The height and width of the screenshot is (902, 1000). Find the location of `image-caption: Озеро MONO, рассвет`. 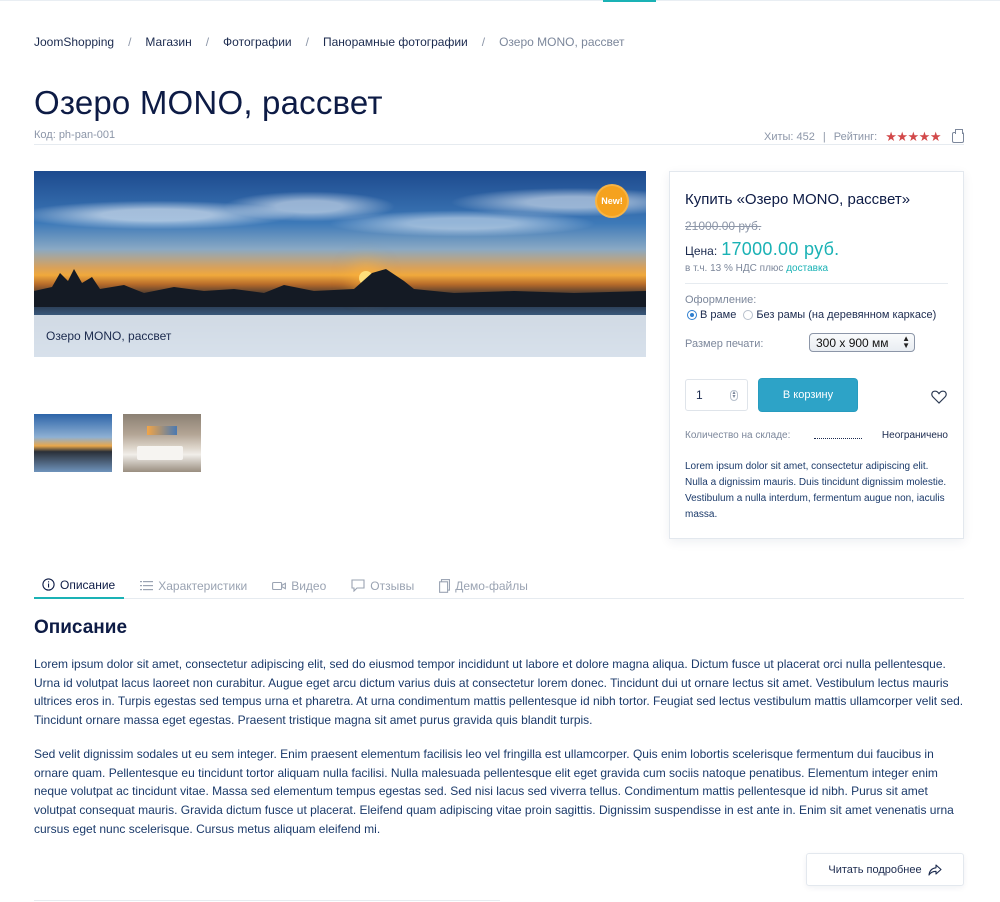

image-caption: Озеро MONO, рассвет is located at coordinates (340, 336).